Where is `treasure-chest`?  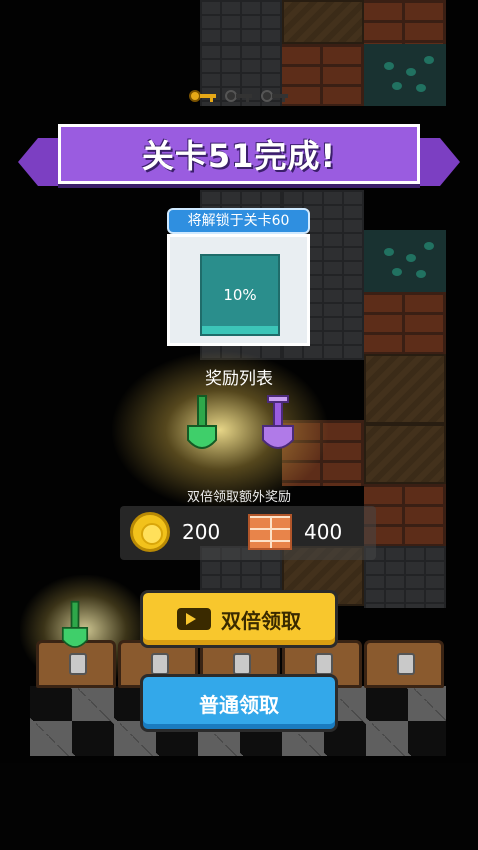 treasure-chest is located at coordinates (404, 664).